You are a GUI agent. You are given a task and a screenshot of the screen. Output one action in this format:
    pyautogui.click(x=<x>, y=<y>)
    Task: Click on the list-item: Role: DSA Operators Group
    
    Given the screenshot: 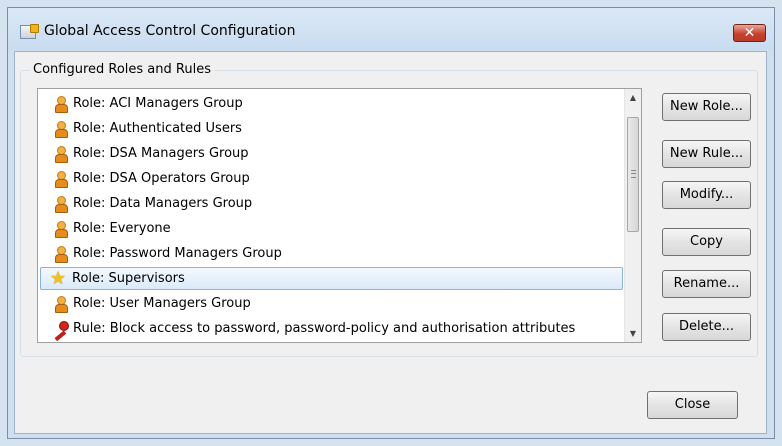 What is the action you would take?
    pyautogui.click(x=331, y=178)
    